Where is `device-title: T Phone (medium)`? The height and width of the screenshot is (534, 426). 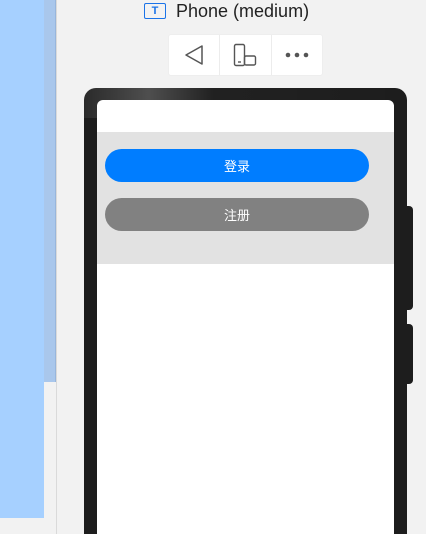
device-title: T Phone (medium) is located at coordinates (226, 11).